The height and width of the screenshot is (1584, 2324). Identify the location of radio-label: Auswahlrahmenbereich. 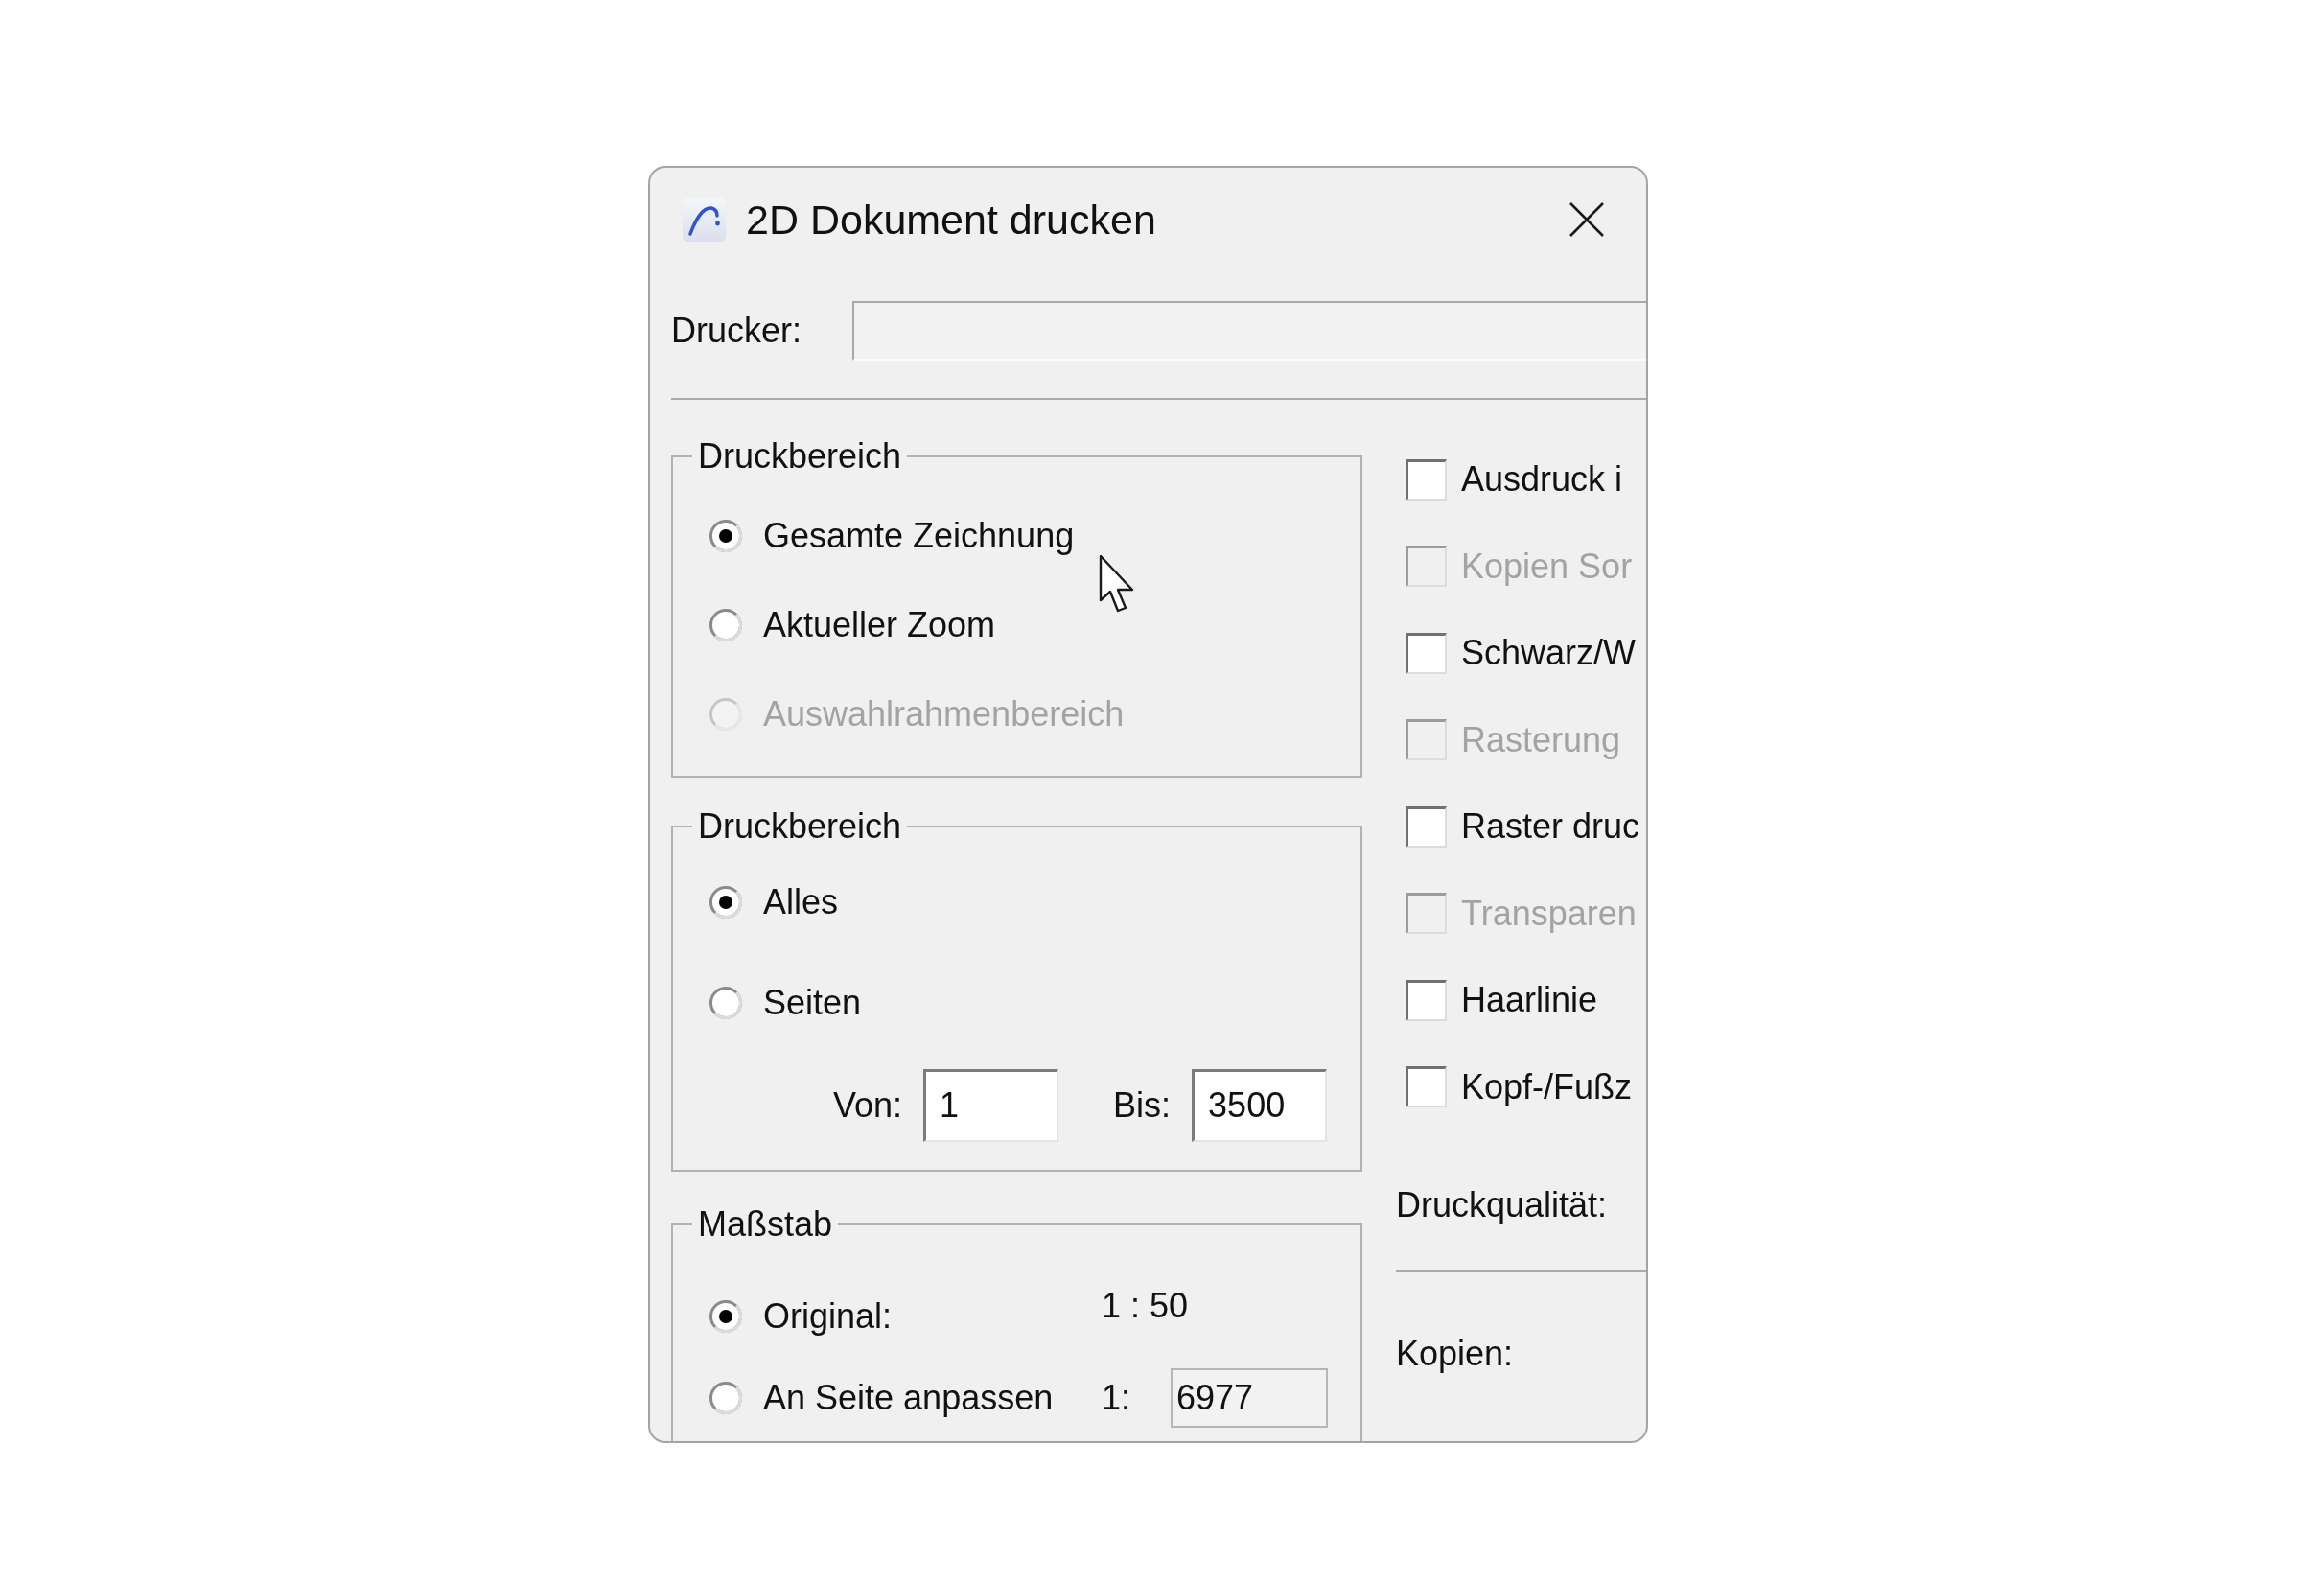
(944, 714).